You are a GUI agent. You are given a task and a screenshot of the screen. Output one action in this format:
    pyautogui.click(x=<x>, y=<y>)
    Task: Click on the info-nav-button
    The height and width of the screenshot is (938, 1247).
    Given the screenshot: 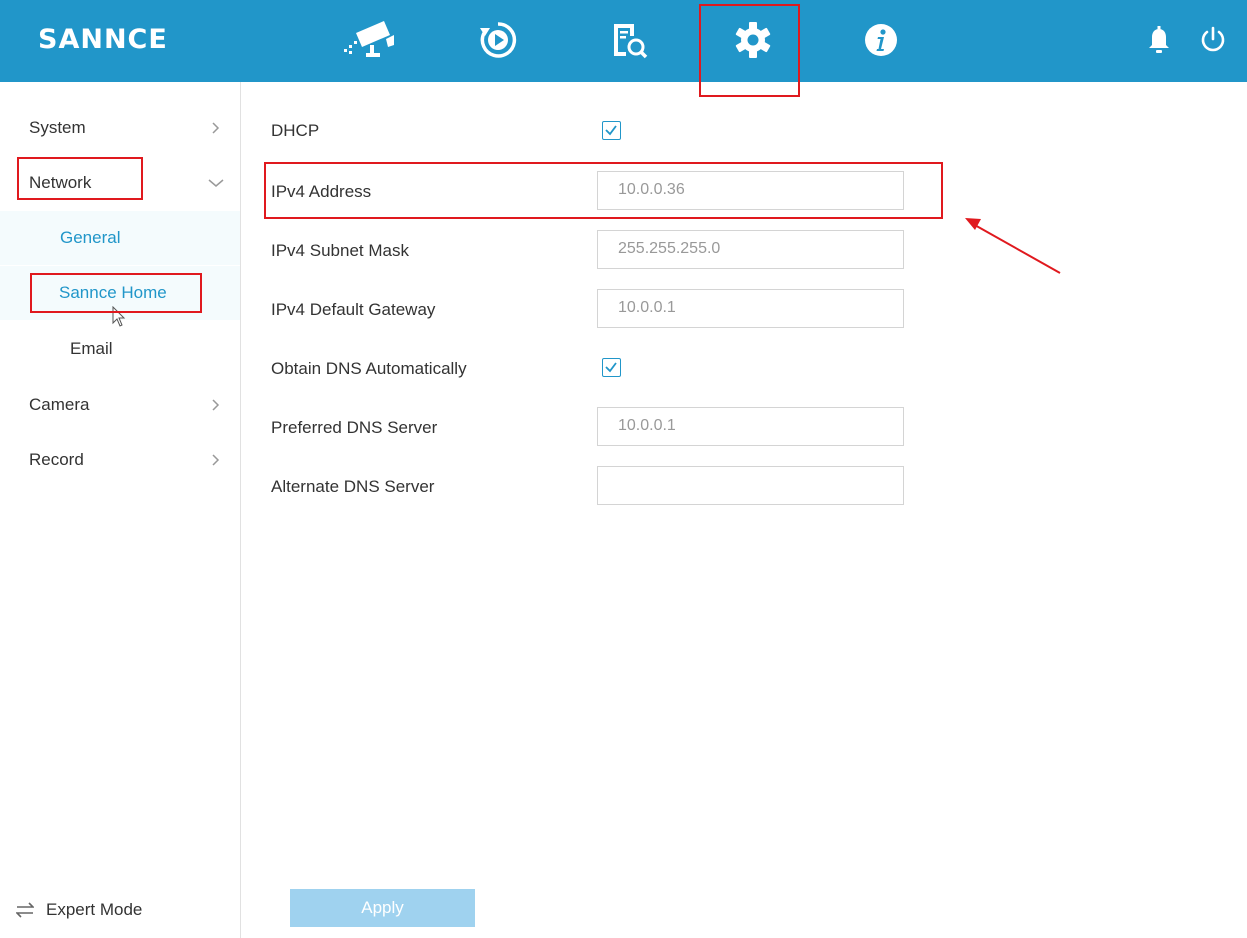 What is the action you would take?
    pyautogui.click(x=881, y=40)
    